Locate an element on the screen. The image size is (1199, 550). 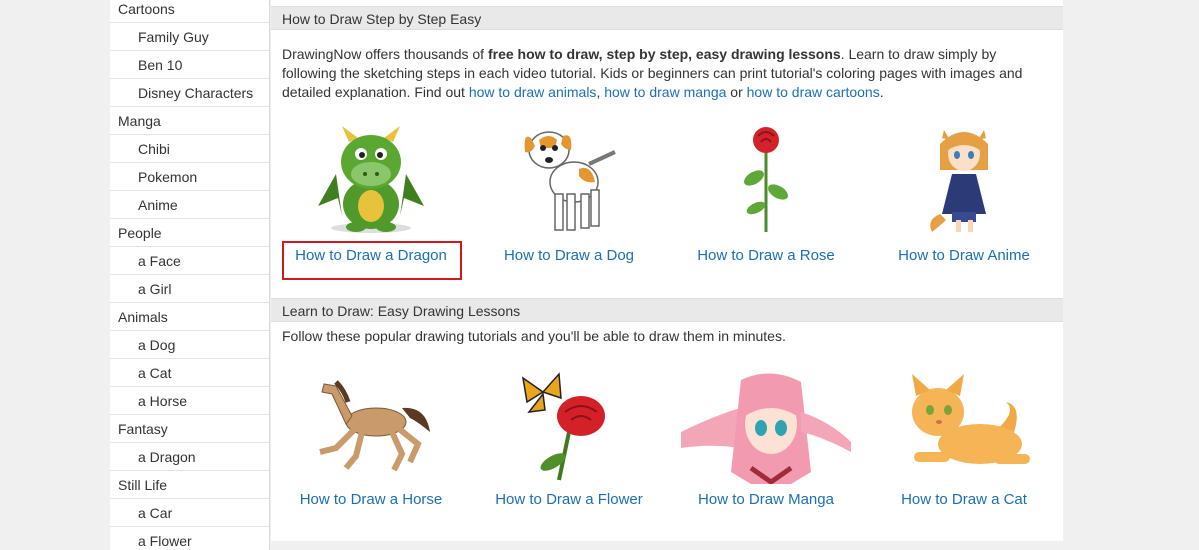
section-title-easy: How to Draw Step by Step Easy is located at coordinates (667, 18).